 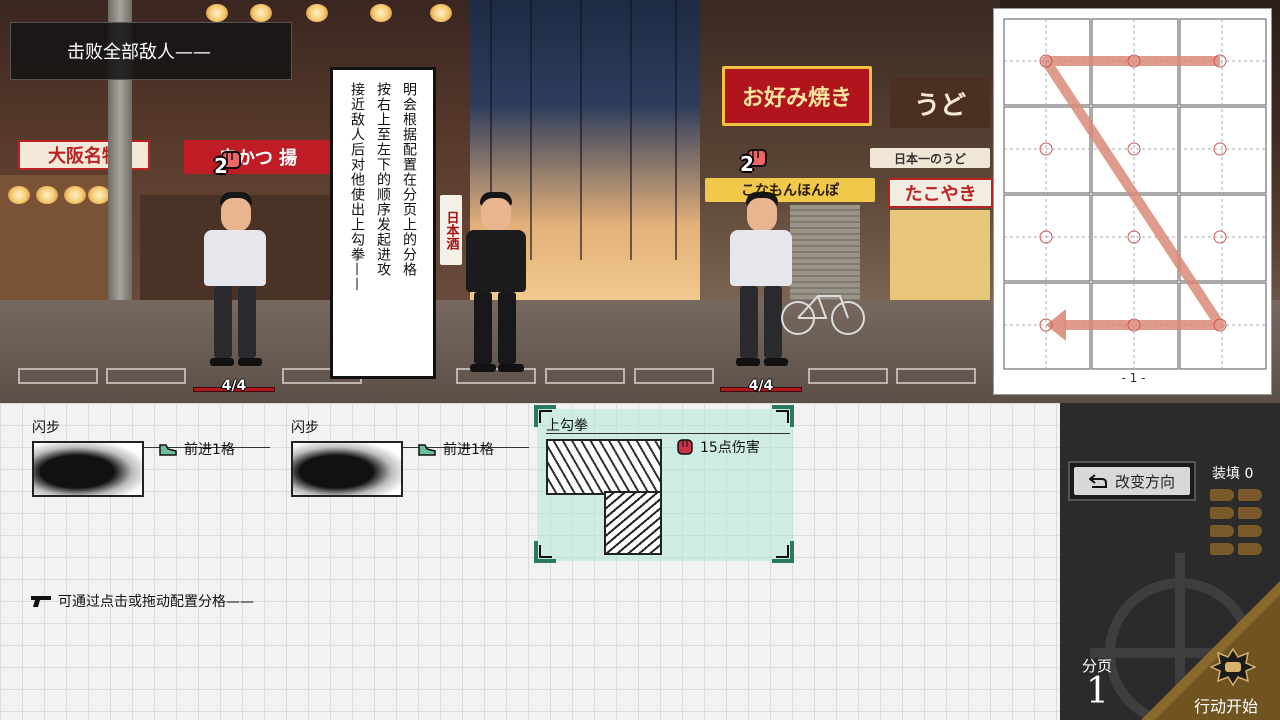 I want to click on card-effect: 15点伤害, so click(x=718, y=447).